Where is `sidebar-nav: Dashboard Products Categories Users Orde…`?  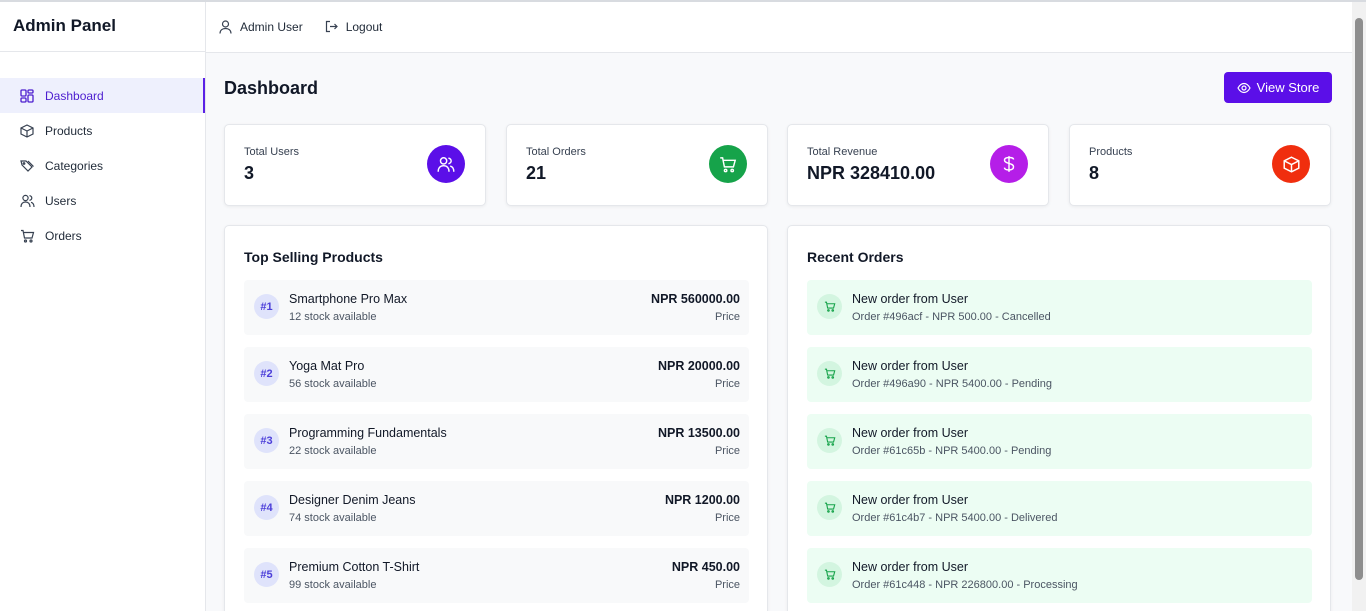 sidebar-nav: Dashboard Products Categories Users Orde… is located at coordinates (102, 165).